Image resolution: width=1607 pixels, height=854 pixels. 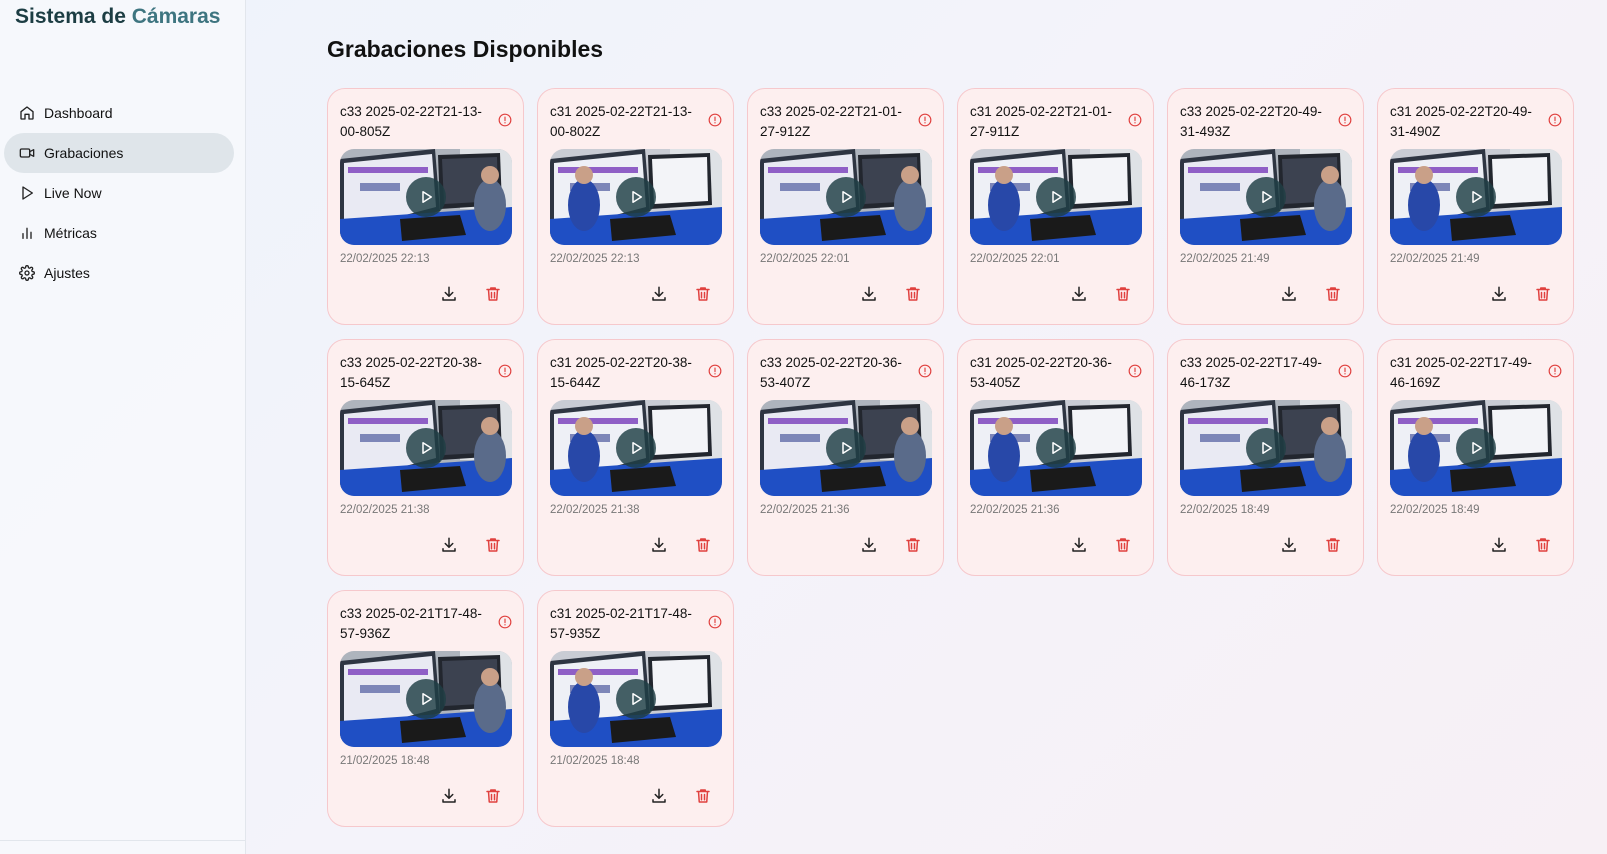 What do you see at coordinates (70, 233) in the screenshot?
I see `sidebar-item-label: Métricas` at bounding box center [70, 233].